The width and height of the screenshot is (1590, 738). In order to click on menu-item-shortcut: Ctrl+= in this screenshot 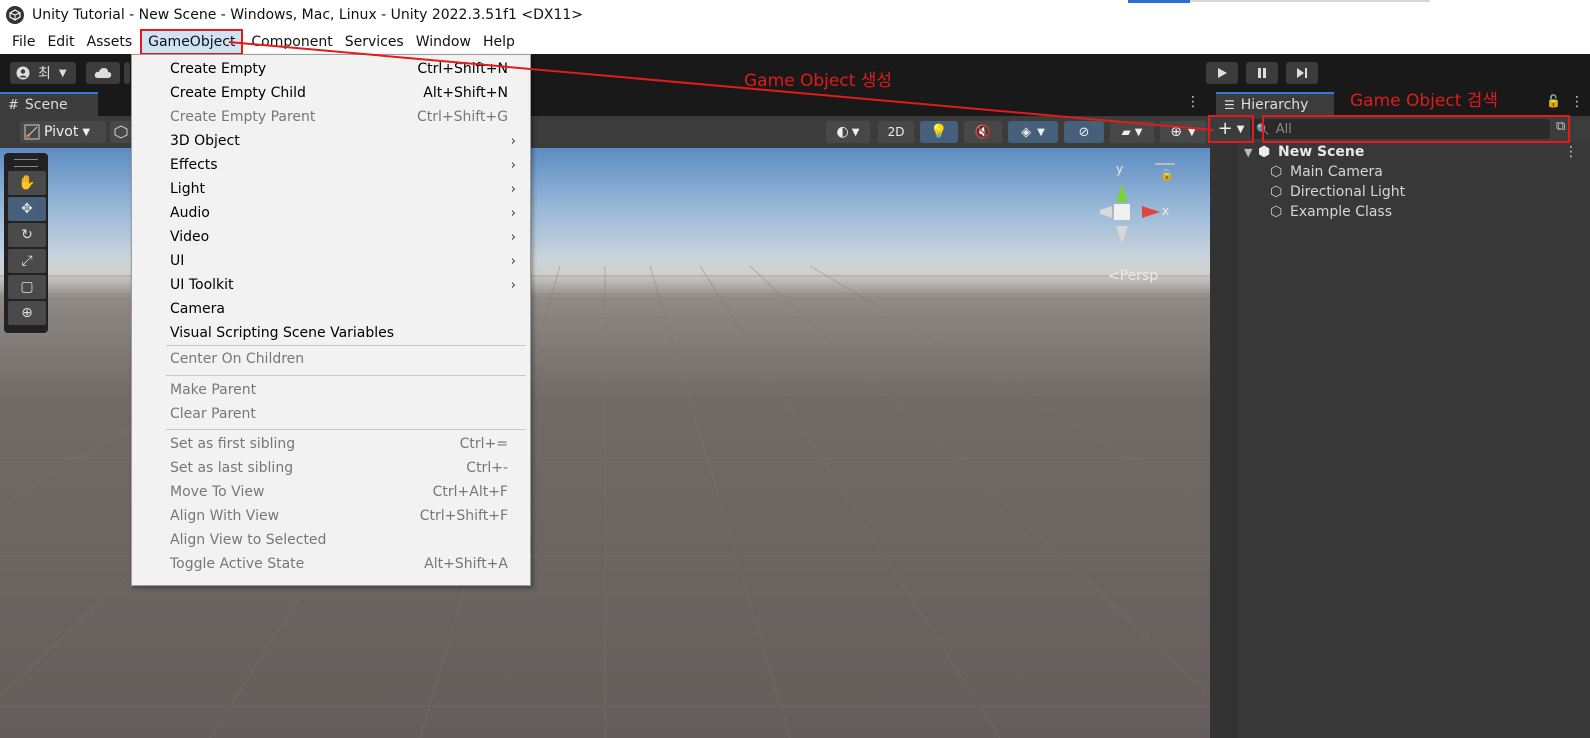, I will do `click(483, 444)`.